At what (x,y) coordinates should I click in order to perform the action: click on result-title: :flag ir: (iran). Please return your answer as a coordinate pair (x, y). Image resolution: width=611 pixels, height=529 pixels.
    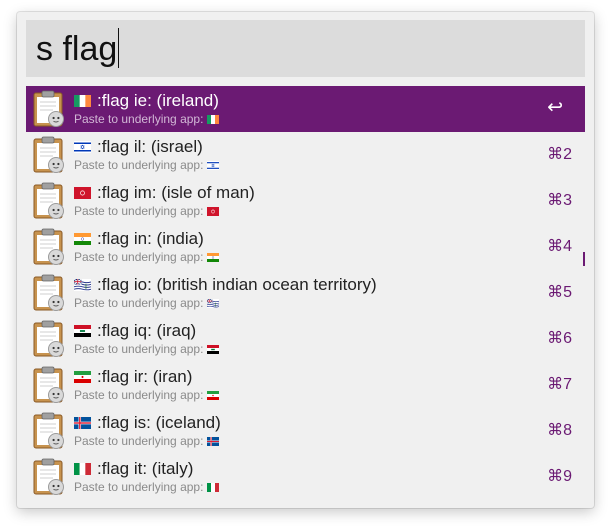
    Looking at the image, I should click on (133, 377).